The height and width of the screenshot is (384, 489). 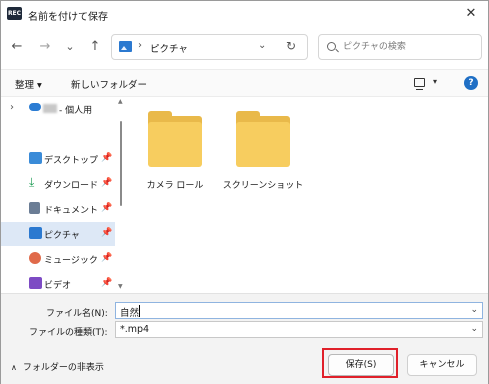 I want to click on filename-field: 自然 ⌄, so click(x=299, y=310).